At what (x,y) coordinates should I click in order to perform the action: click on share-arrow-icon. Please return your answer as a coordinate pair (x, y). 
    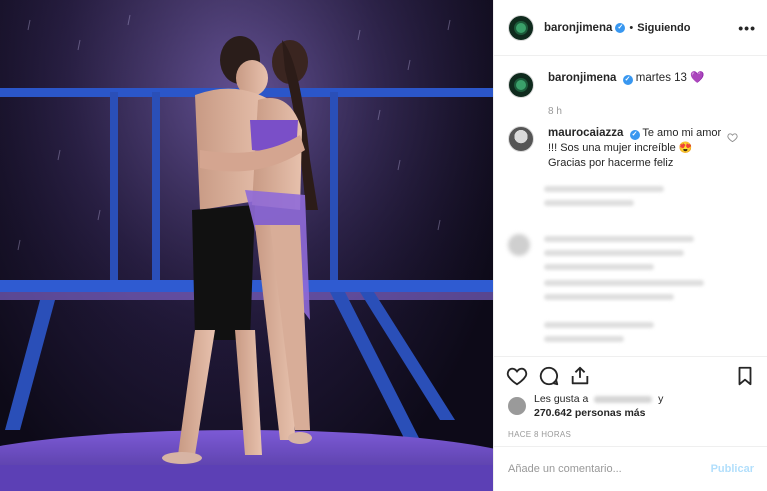
    Looking at the image, I should click on (580, 376).